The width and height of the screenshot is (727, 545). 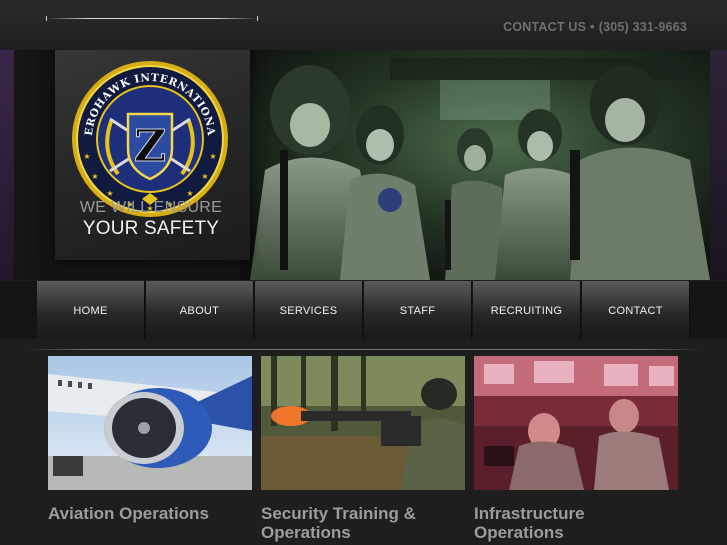 I want to click on nav-about: ABOUT, so click(x=200, y=310).